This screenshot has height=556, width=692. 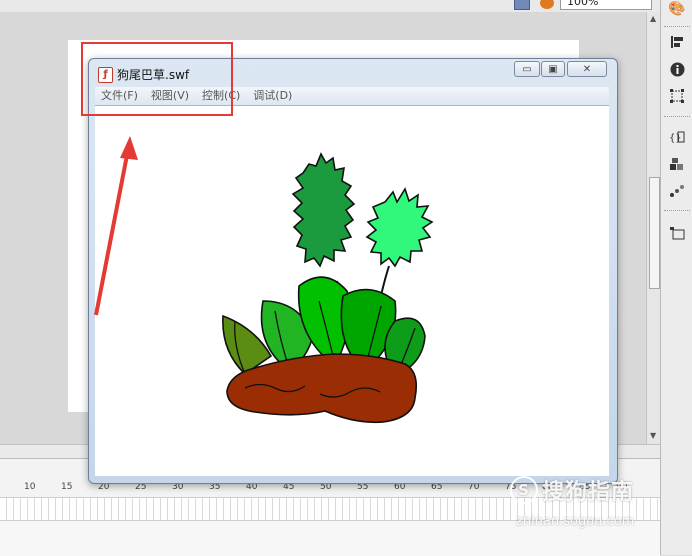 I want to click on right-panel-dock: 🎨 {}, so click(x=676, y=277).